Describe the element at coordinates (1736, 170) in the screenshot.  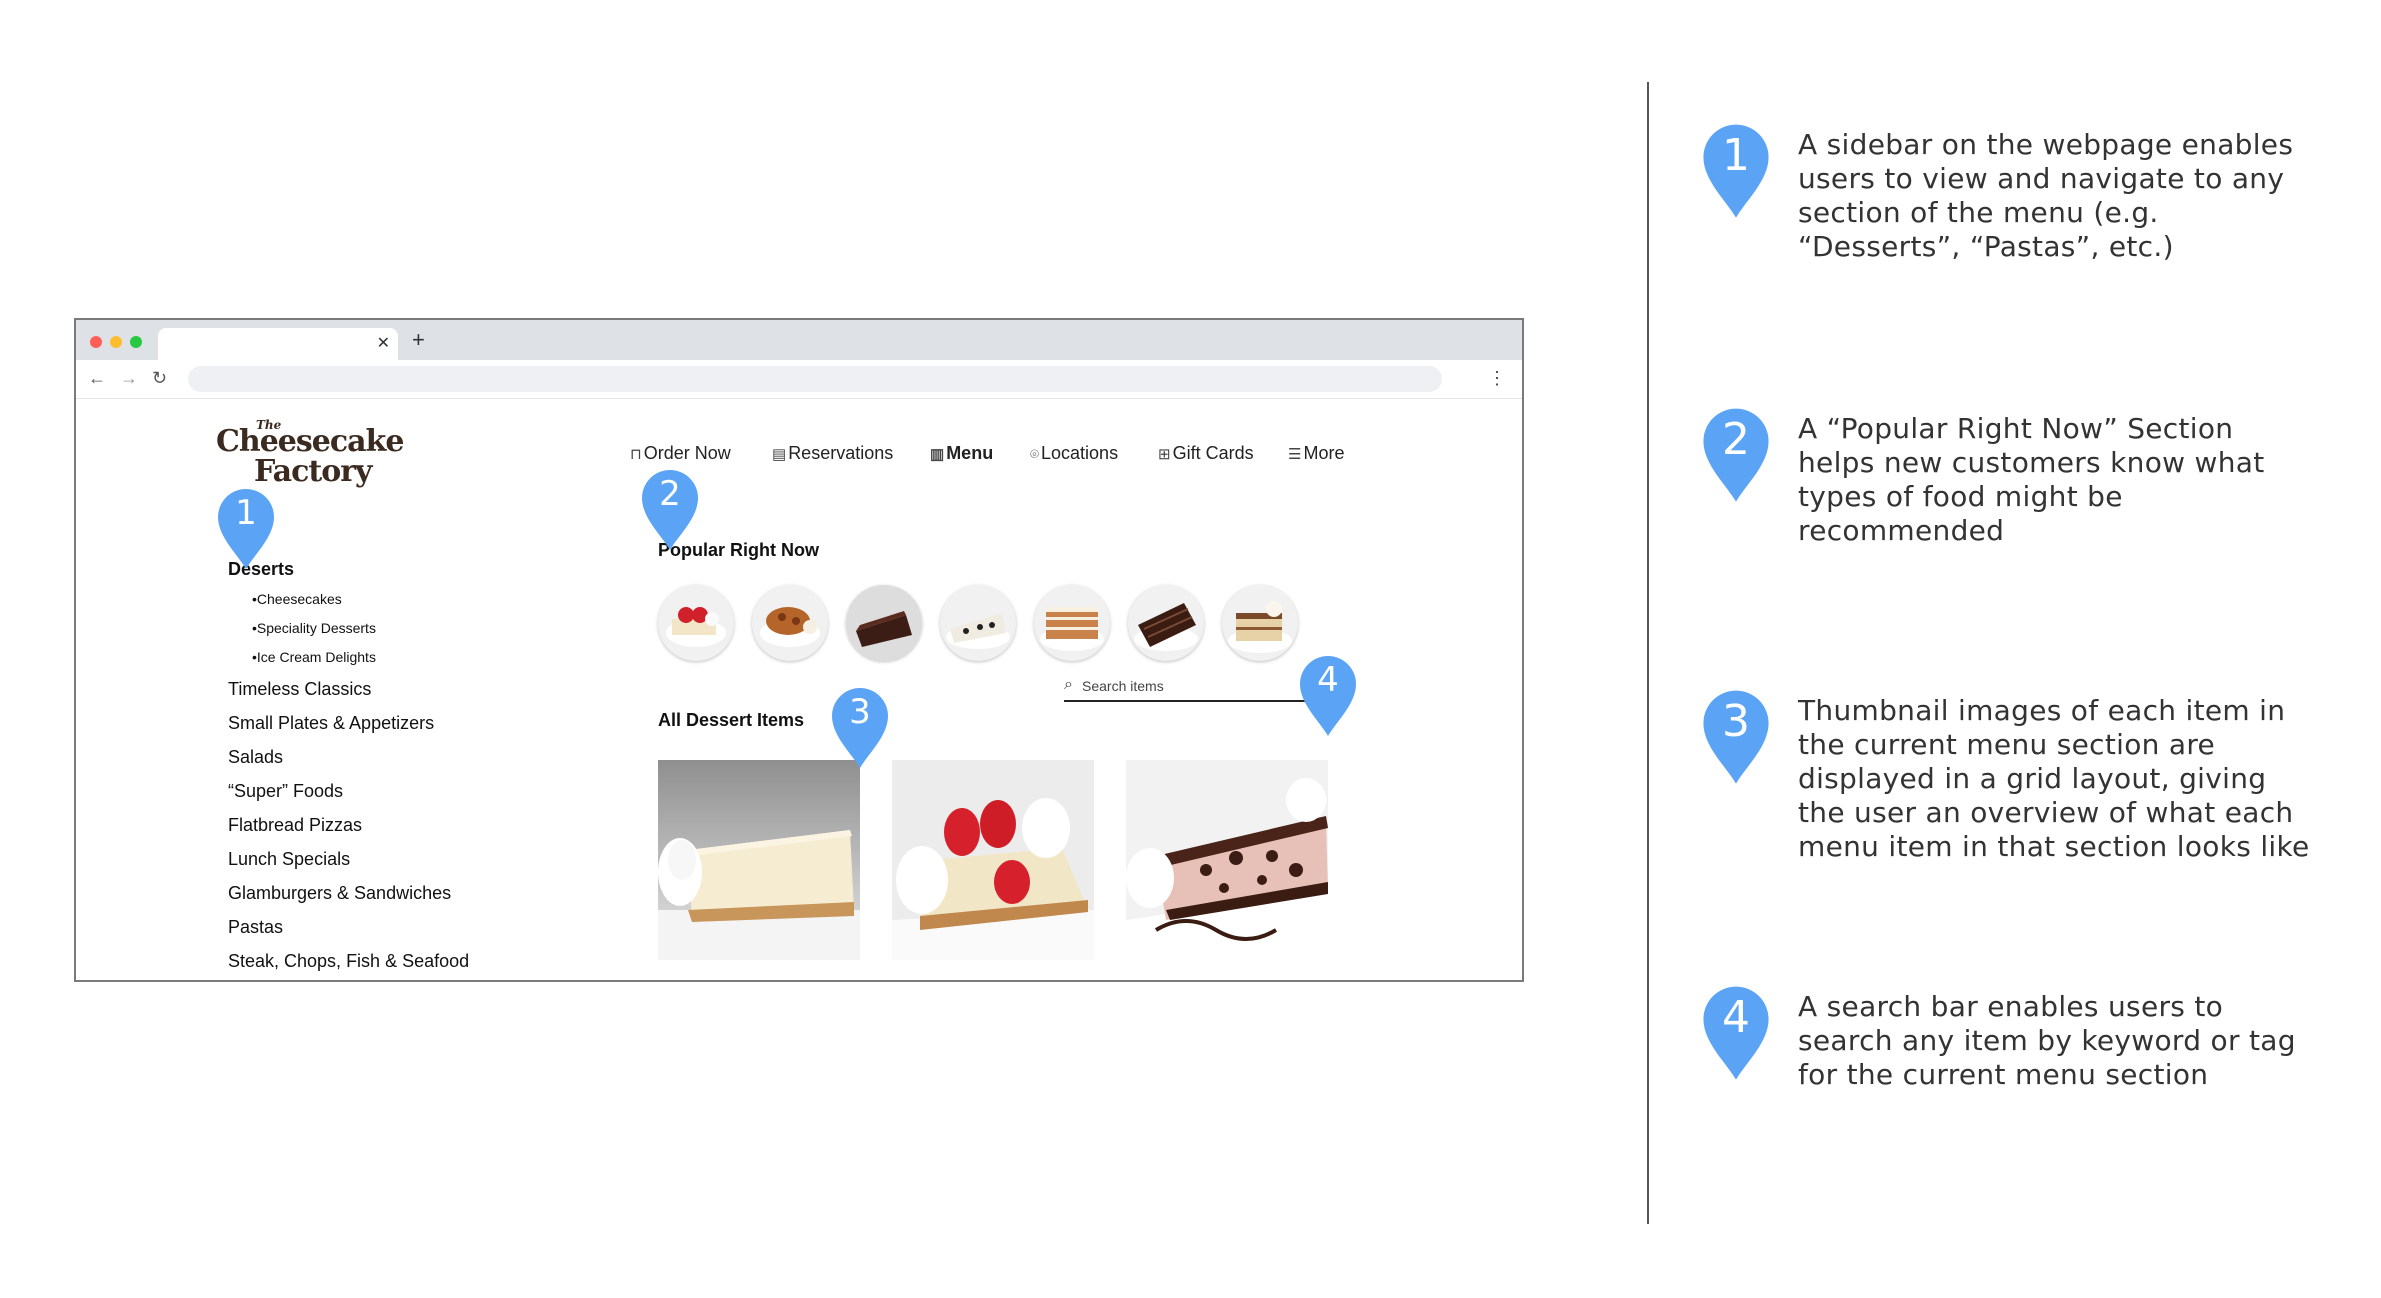
I see `annotation-marker-1: 1` at that location.